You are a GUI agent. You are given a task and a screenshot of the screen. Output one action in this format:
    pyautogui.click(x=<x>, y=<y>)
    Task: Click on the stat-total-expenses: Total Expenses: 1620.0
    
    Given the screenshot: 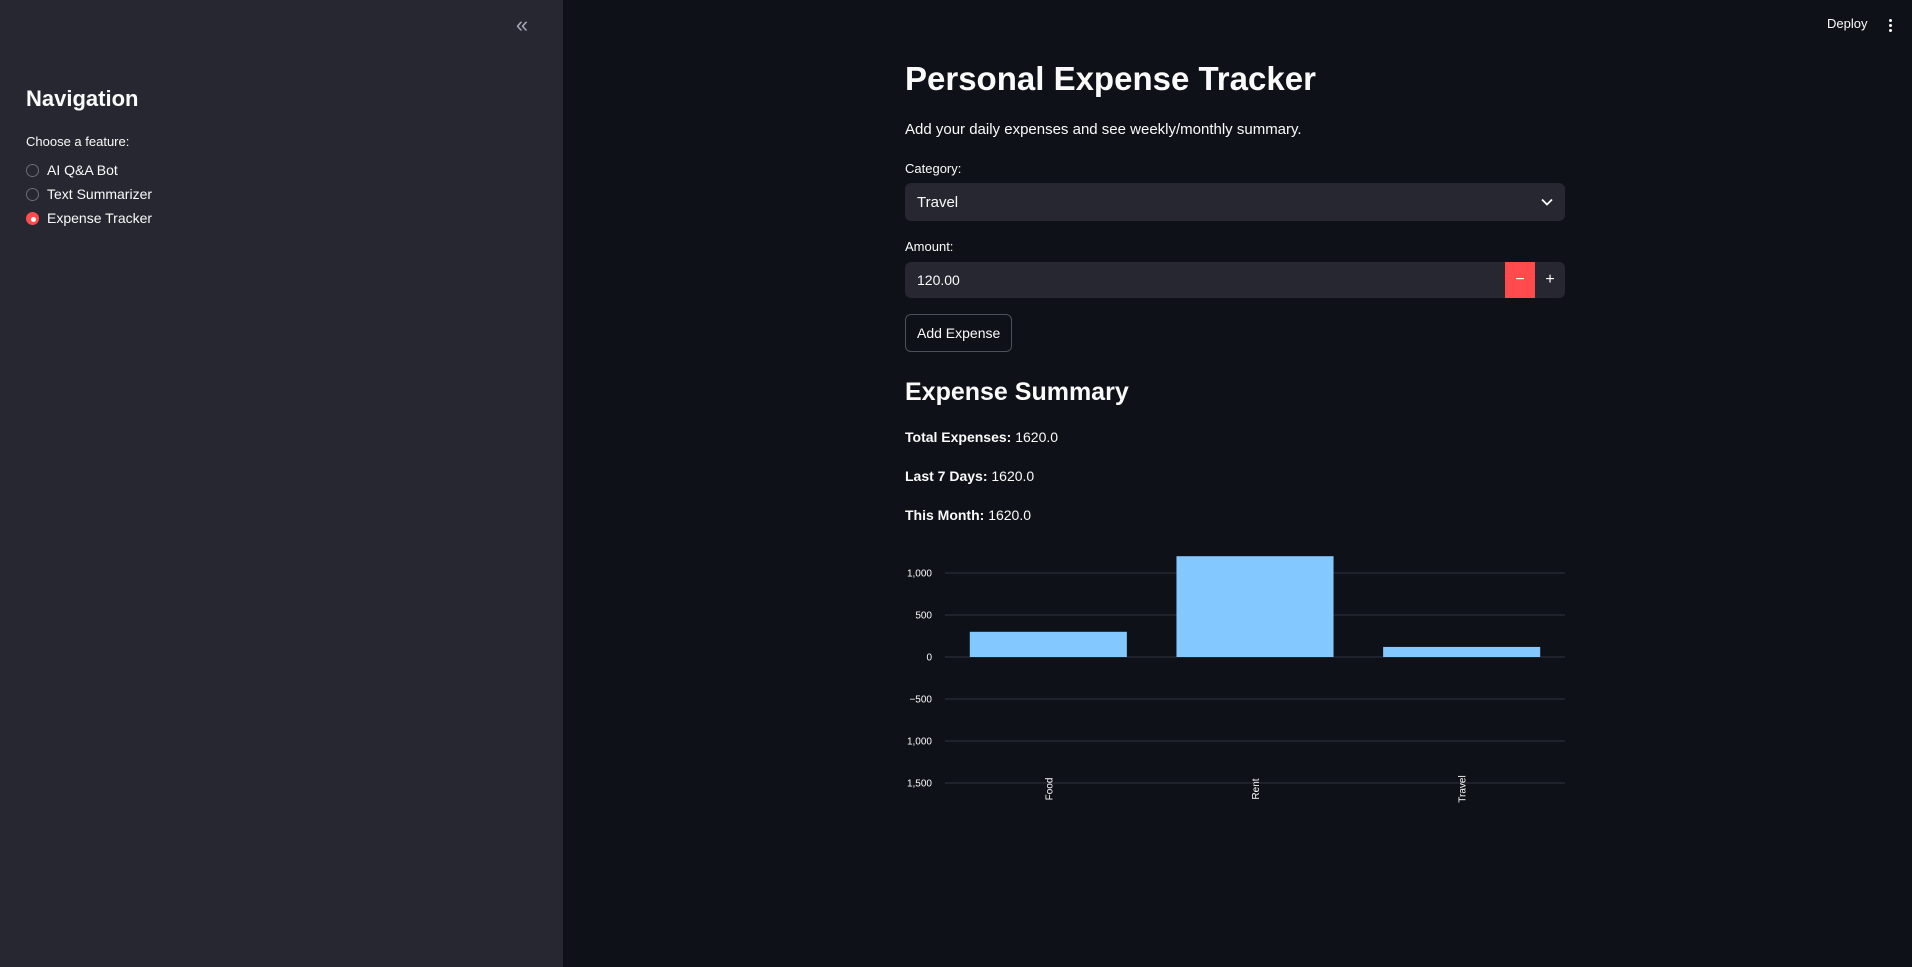 What is the action you would take?
    pyautogui.click(x=981, y=437)
    